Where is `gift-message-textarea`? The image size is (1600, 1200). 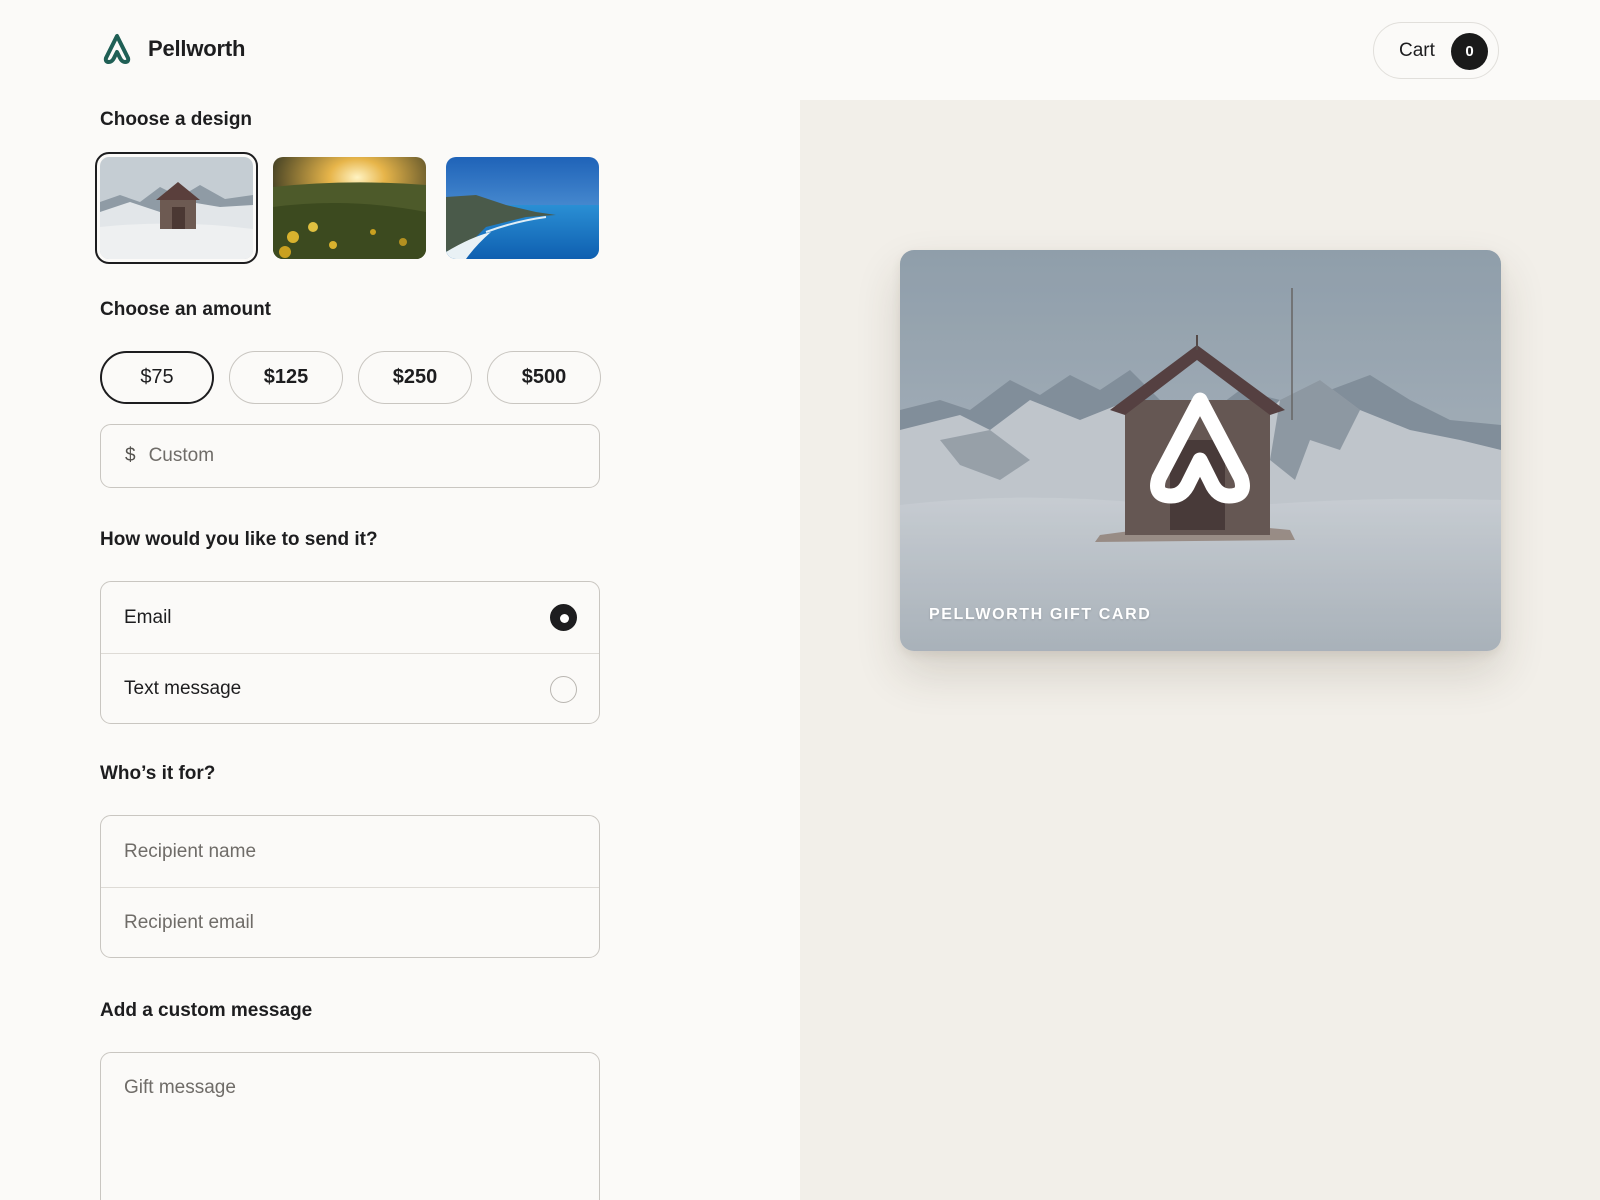
gift-message-textarea is located at coordinates (350, 1126).